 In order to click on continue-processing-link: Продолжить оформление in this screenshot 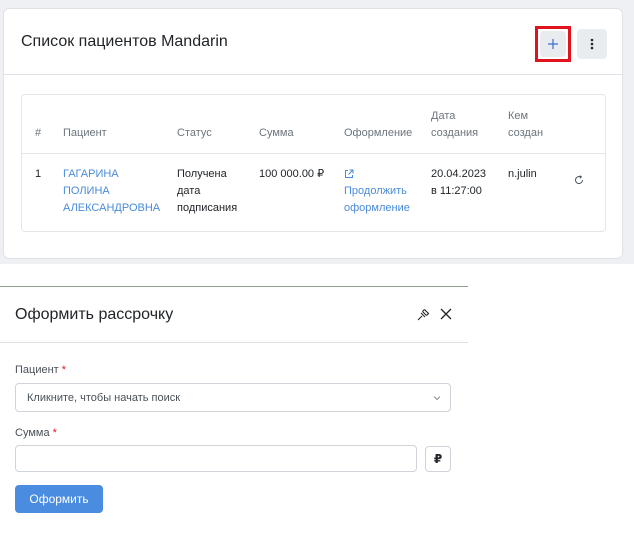, I will do `click(377, 191)`.